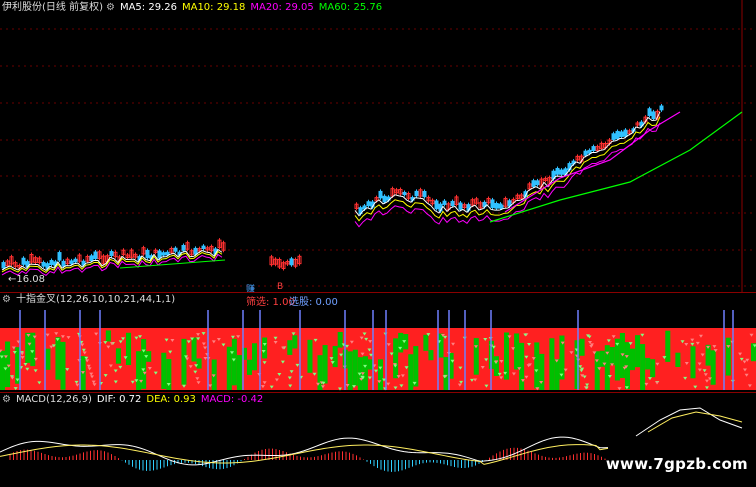 The height and width of the screenshot is (487, 756). I want to click on select-value: 选股: 0.00, so click(313, 302).